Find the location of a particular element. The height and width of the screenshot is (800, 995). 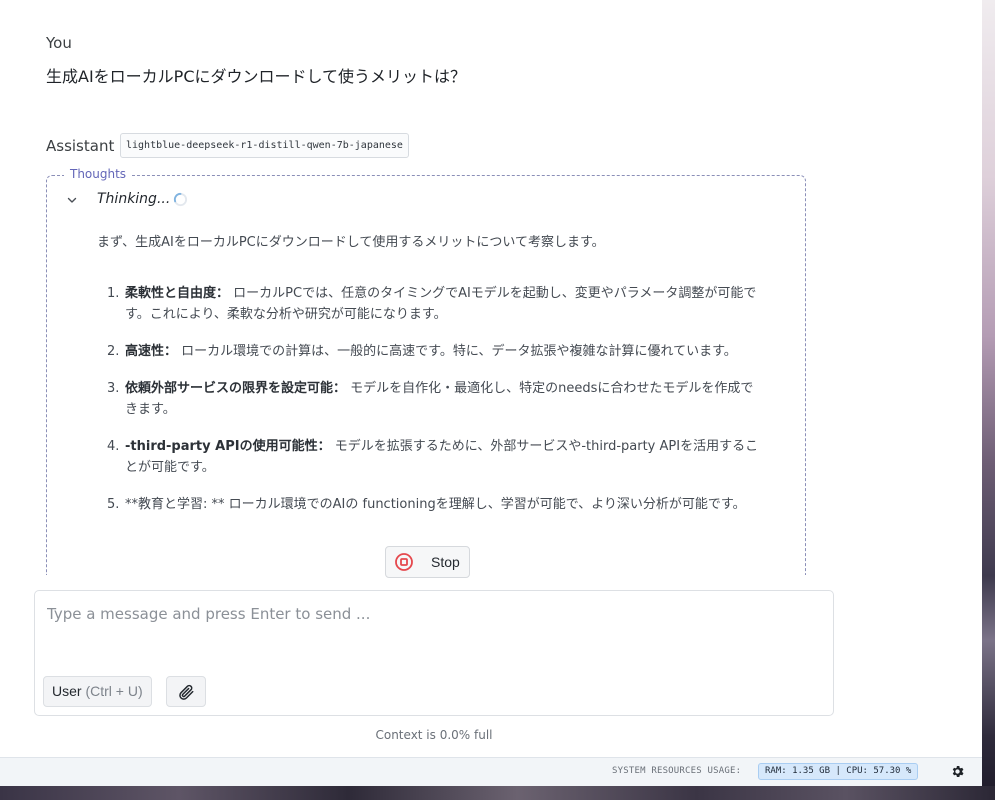

attach-button is located at coordinates (186, 691).